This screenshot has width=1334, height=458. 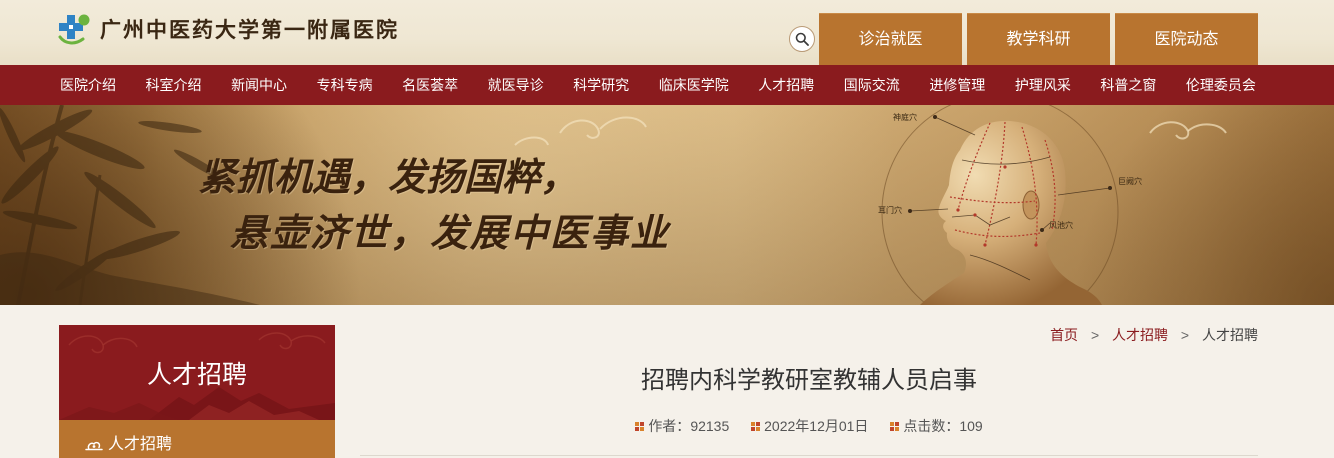 What do you see at coordinates (710, 426) in the screenshot?
I see `author-value: 92135` at bounding box center [710, 426].